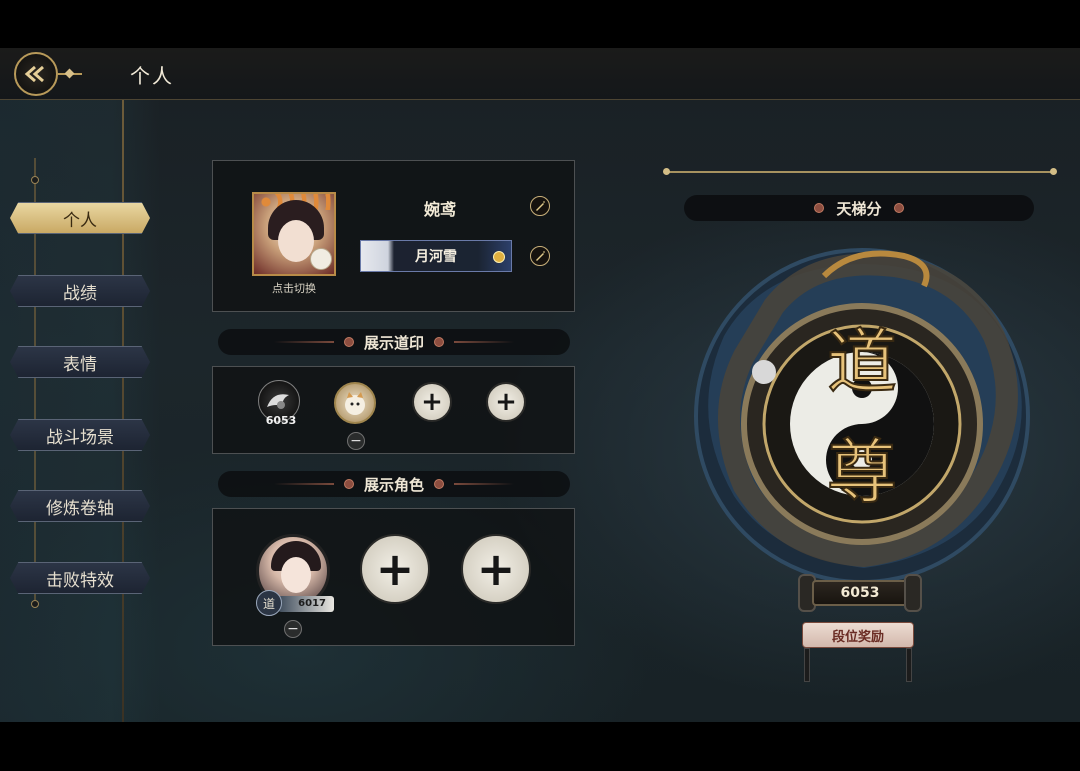  Describe the element at coordinates (860, 171) in the screenshot. I see `ladder-divider` at that location.